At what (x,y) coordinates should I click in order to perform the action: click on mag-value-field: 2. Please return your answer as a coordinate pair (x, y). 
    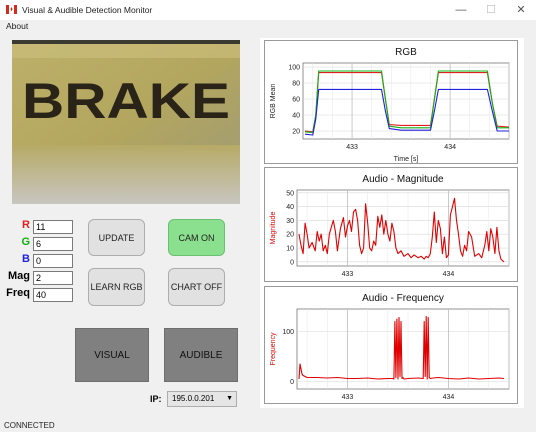
    Looking at the image, I should click on (53, 278).